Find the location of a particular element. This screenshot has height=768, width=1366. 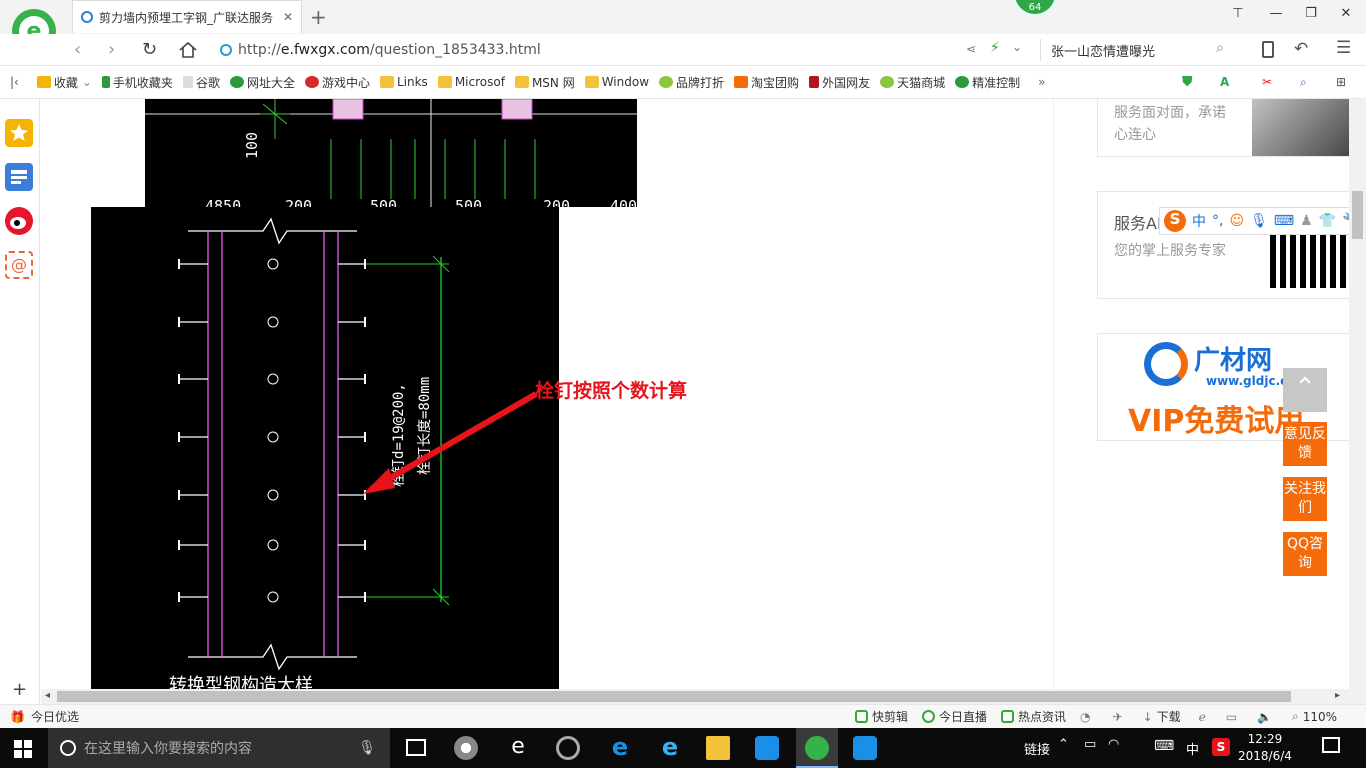

shield-icon: ⛊ is located at coordinates (1187, 82).